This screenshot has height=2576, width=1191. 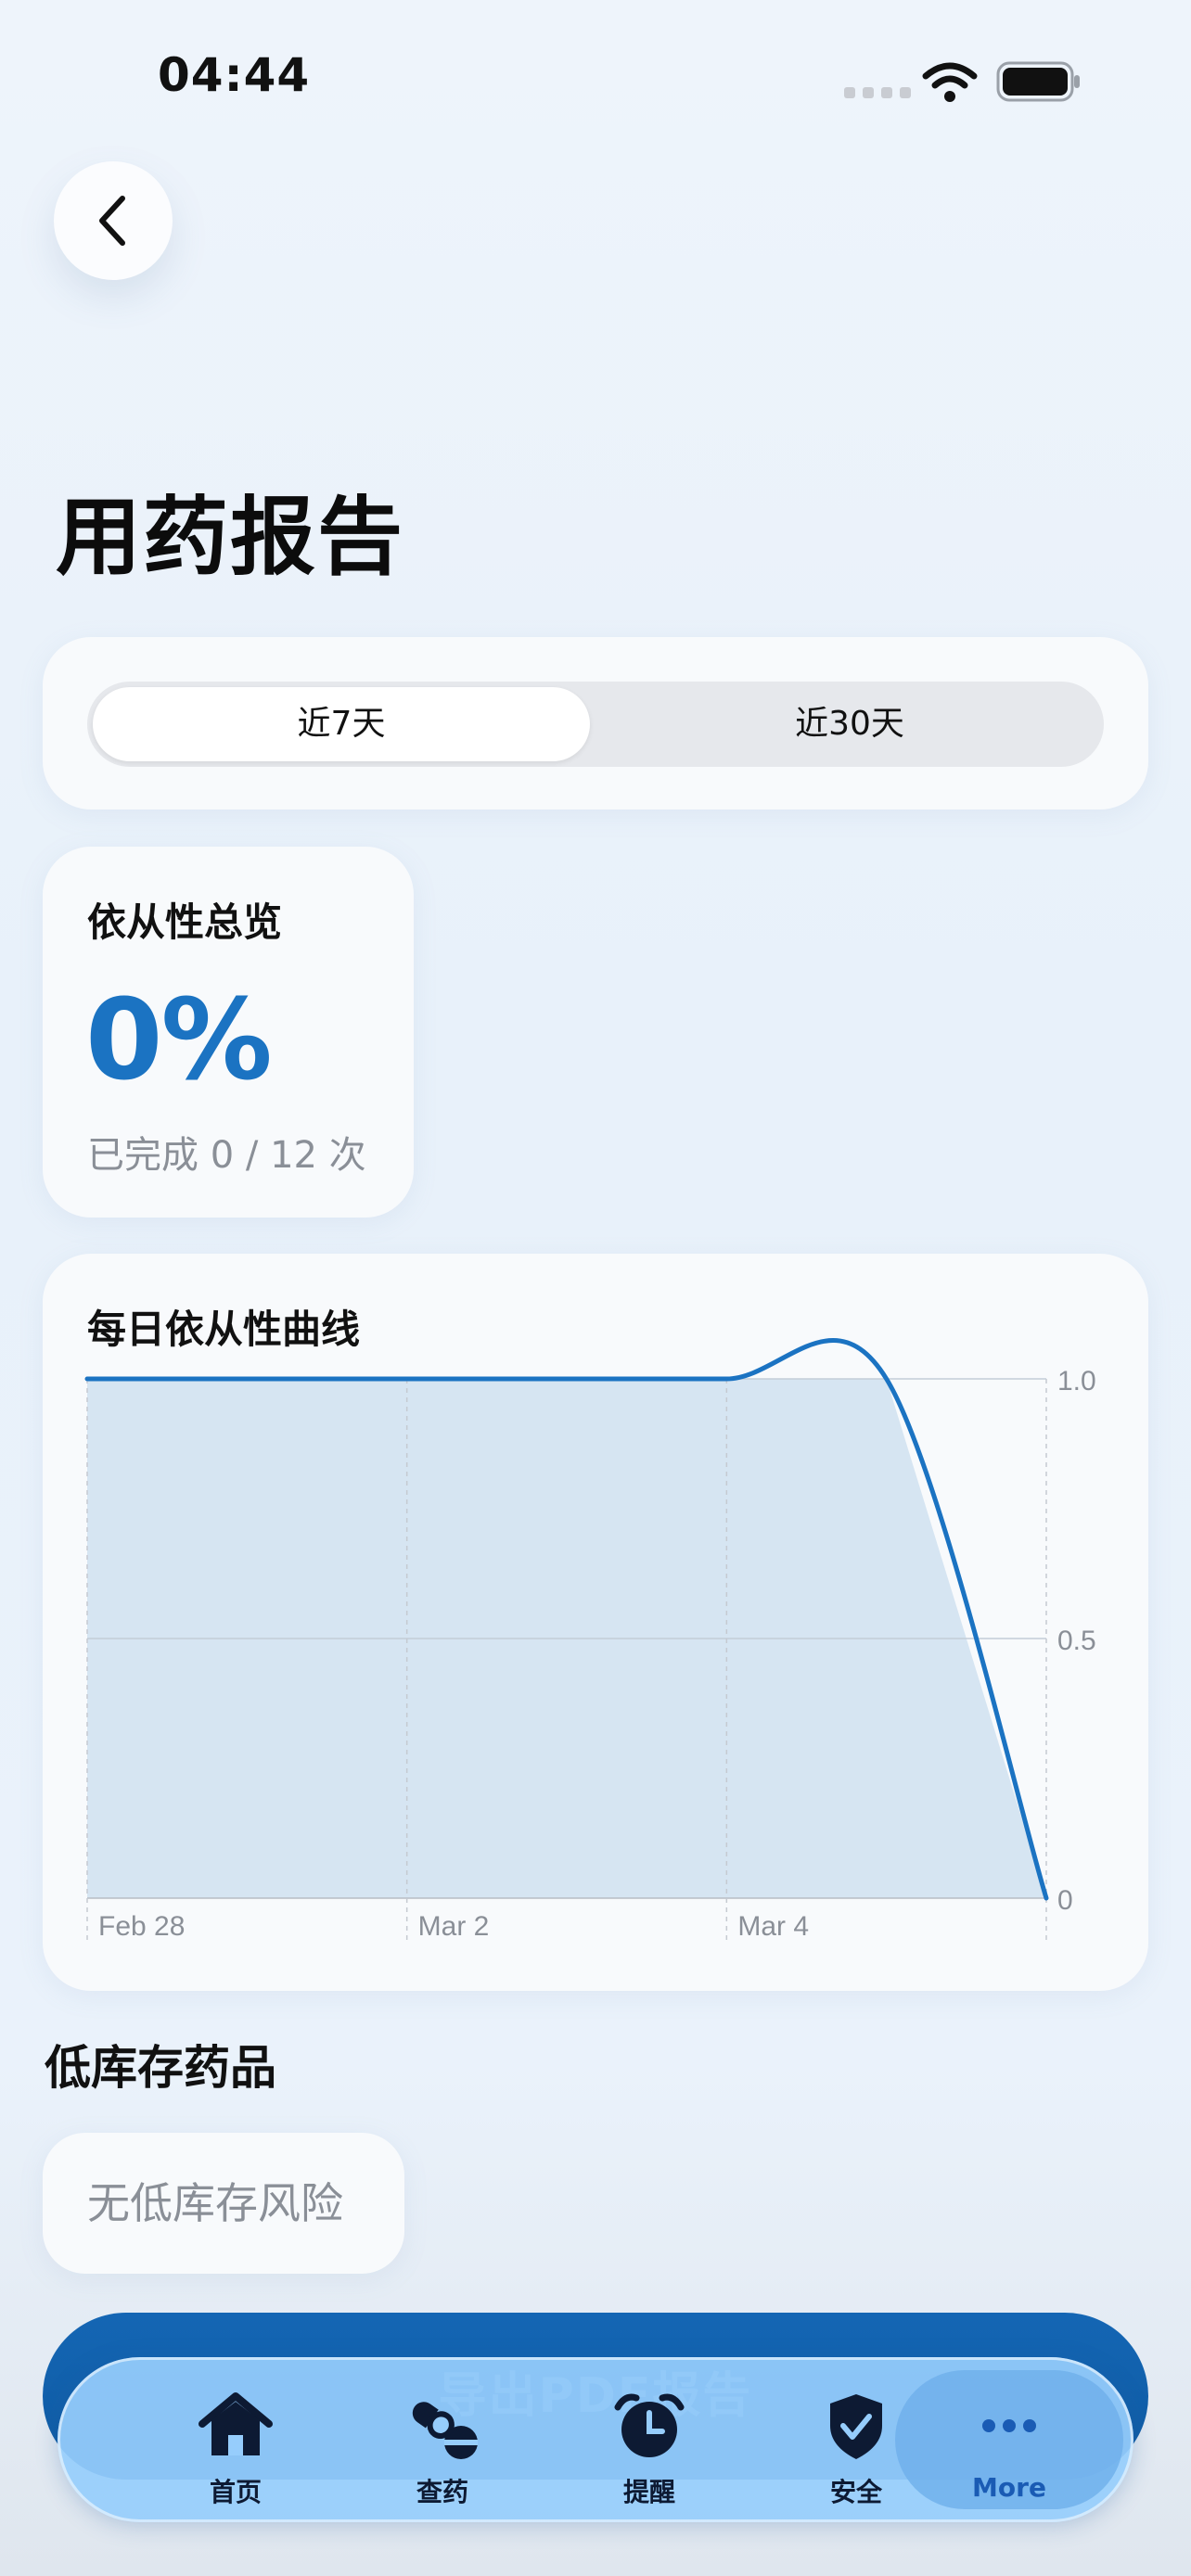 I want to click on chart-y-tick-label: 1.0, so click(x=1076, y=1381).